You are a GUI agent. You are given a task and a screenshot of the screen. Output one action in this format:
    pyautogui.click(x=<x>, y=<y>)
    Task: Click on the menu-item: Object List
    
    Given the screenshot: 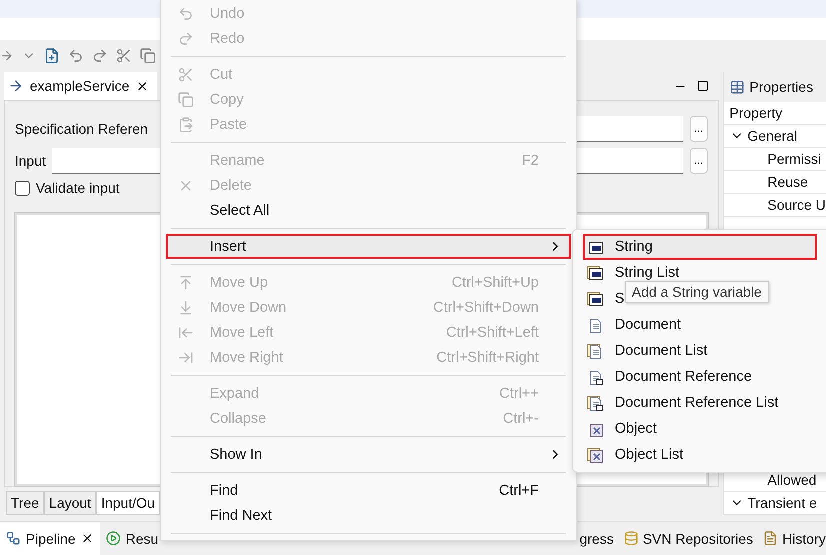 What is the action you would take?
    pyautogui.click(x=634, y=455)
    